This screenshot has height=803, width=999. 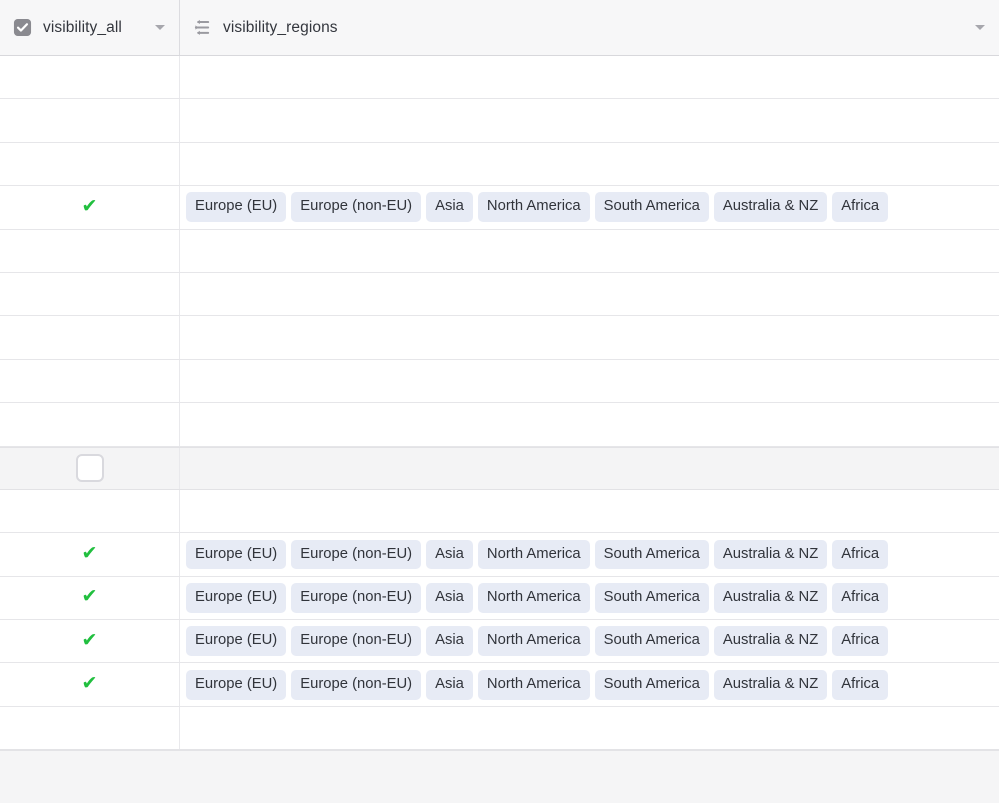 What do you see at coordinates (589, 27) in the screenshot?
I see `column-header-visibility-regions: visibility_regions` at bounding box center [589, 27].